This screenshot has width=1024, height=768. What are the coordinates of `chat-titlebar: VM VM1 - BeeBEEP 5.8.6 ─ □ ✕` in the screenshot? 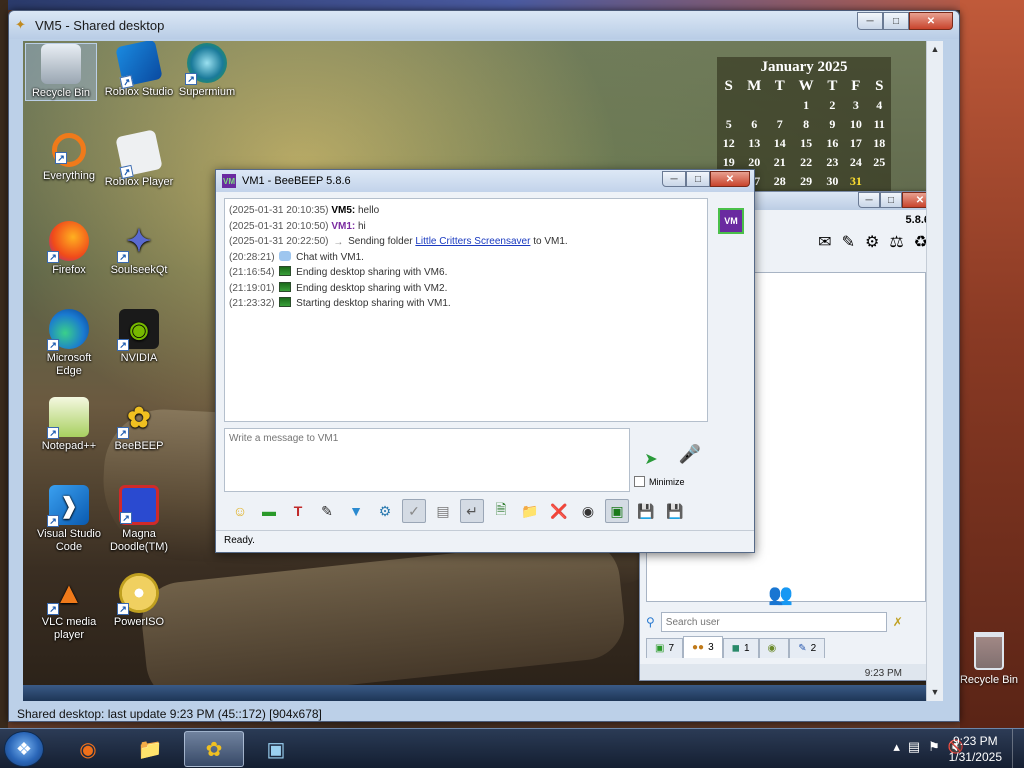 It's located at (485, 181).